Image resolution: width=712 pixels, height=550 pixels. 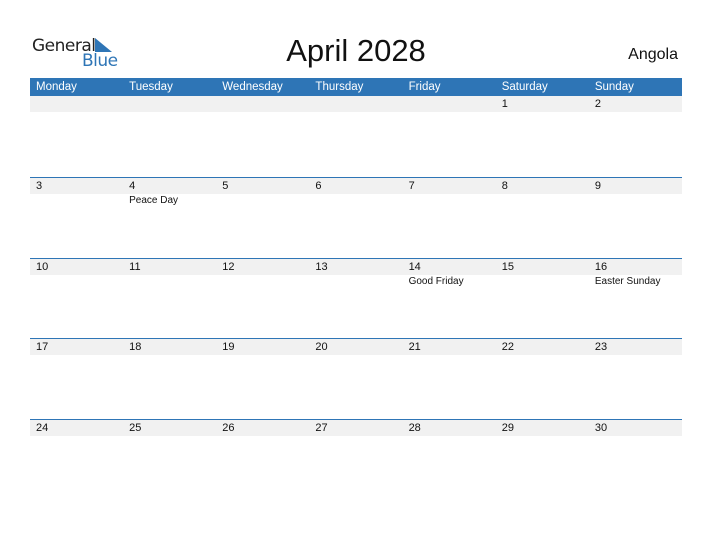 What do you see at coordinates (169, 428) in the screenshot?
I see `day-cell: 25` at bounding box center [169, 428].